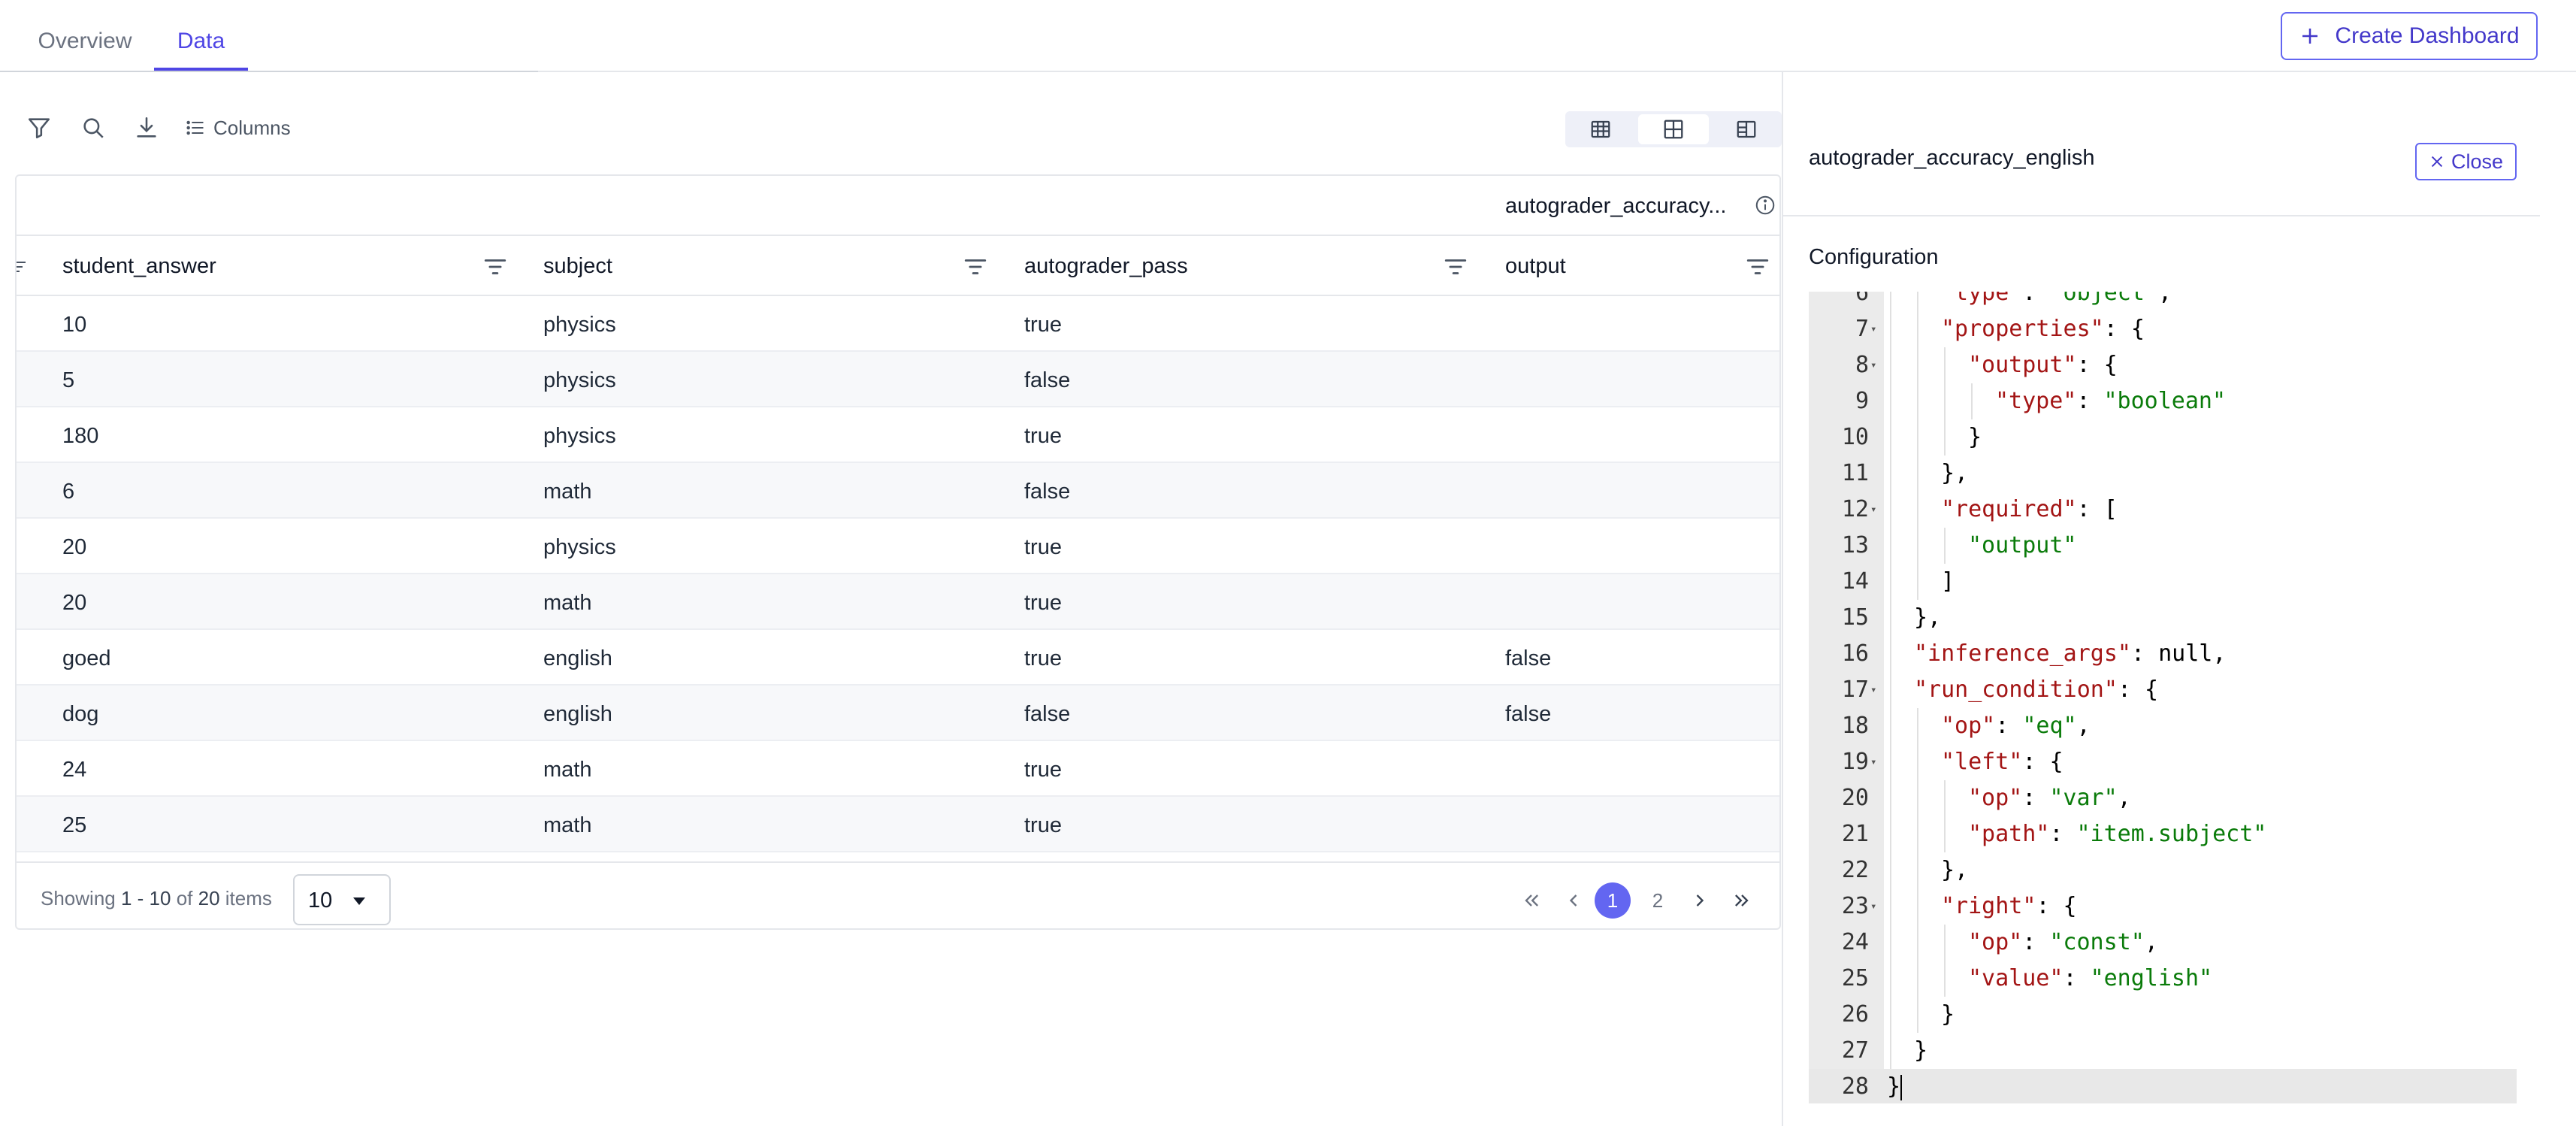 Image resolution: width=2576 pixels, height=1126 pixels. Describe the element at coordinates (1765, 205) in the screenshot. I see `info-icon` at that location.